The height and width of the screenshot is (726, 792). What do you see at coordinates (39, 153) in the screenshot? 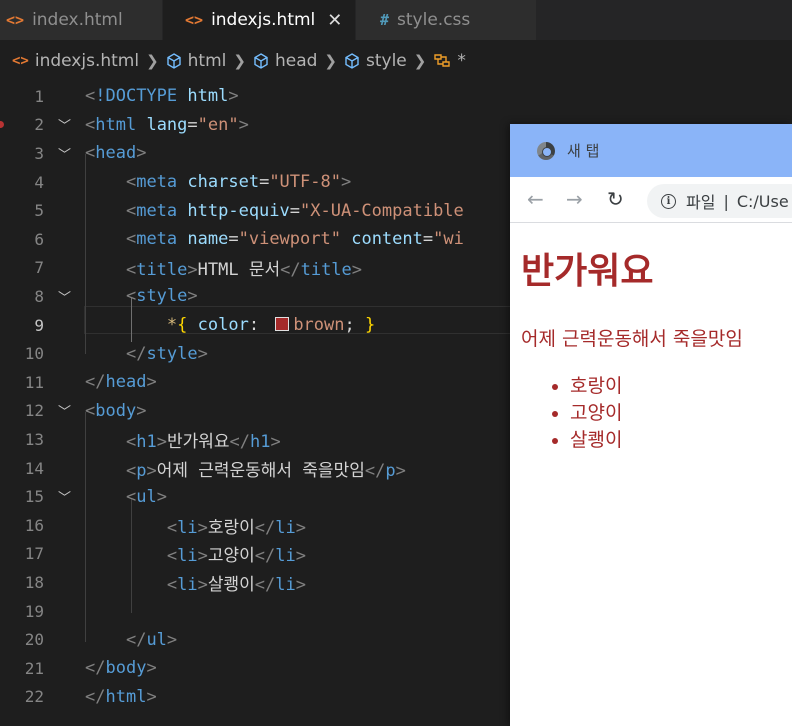
I see `line-number: 3` at bounding box center [39, 153].